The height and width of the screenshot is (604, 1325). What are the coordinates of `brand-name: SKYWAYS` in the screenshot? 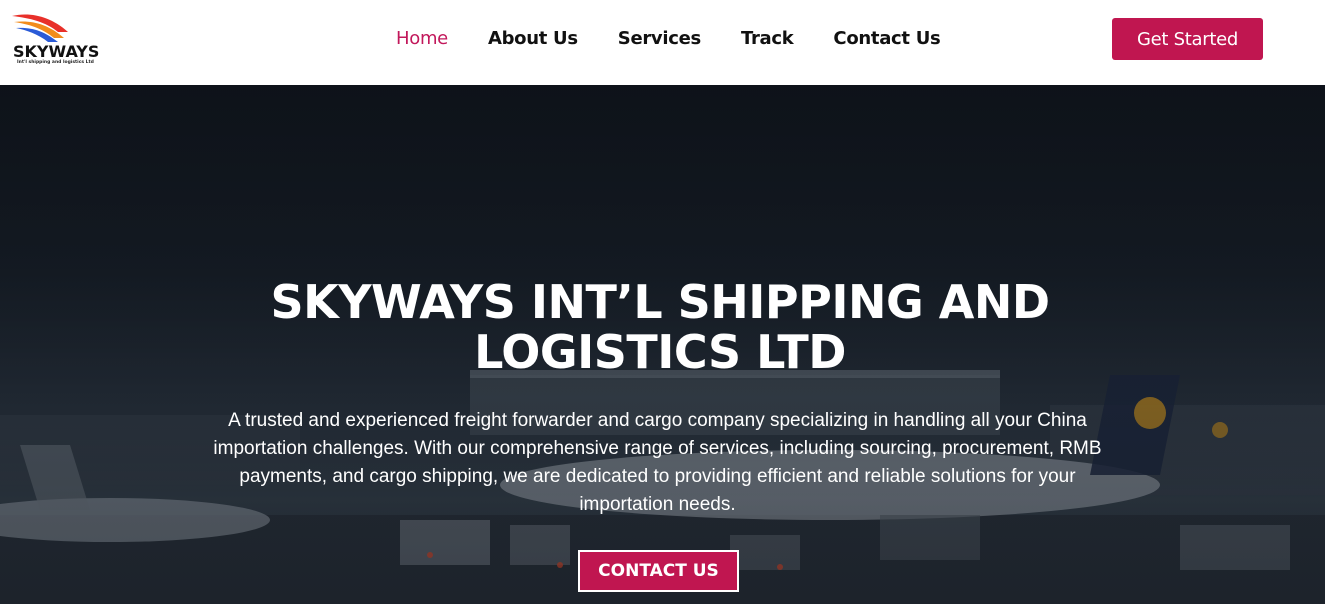 It's located at (56, 51).